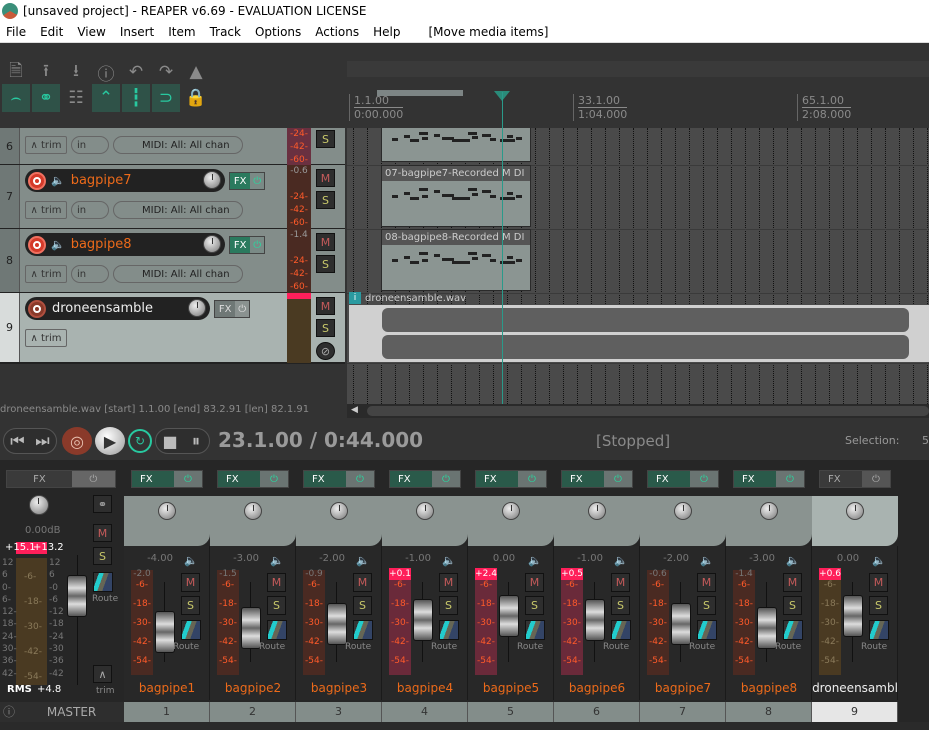  I want to click on time-selection-strip, so click(420, 93).